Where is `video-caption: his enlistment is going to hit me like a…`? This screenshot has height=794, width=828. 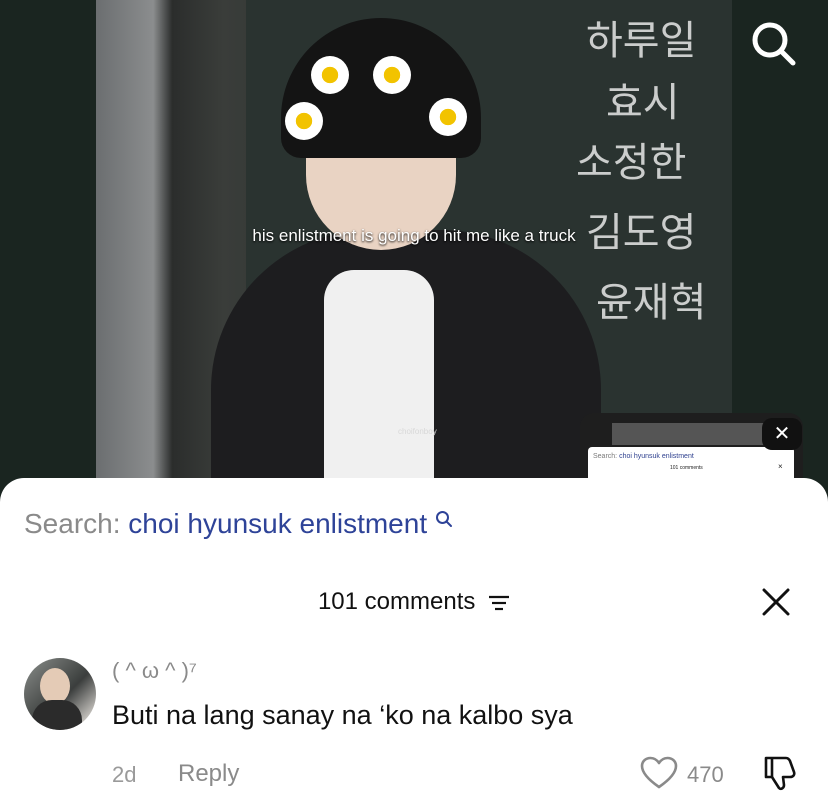 video-caption: his enlistment is going to hit me like a… is located at coordinates (414, 235).